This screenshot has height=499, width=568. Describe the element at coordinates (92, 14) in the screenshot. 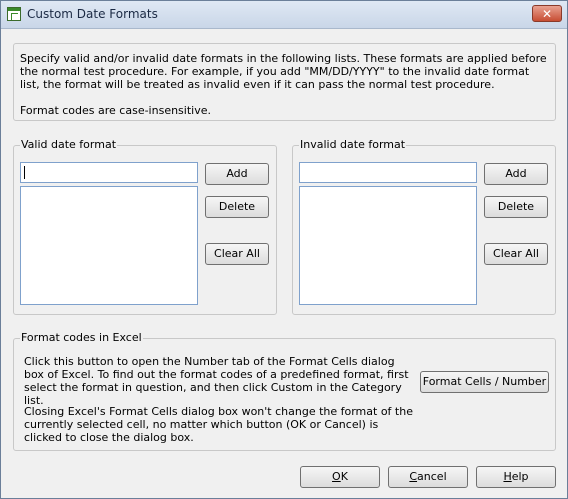

I see `window-title: Custom Date Formats` at that location.